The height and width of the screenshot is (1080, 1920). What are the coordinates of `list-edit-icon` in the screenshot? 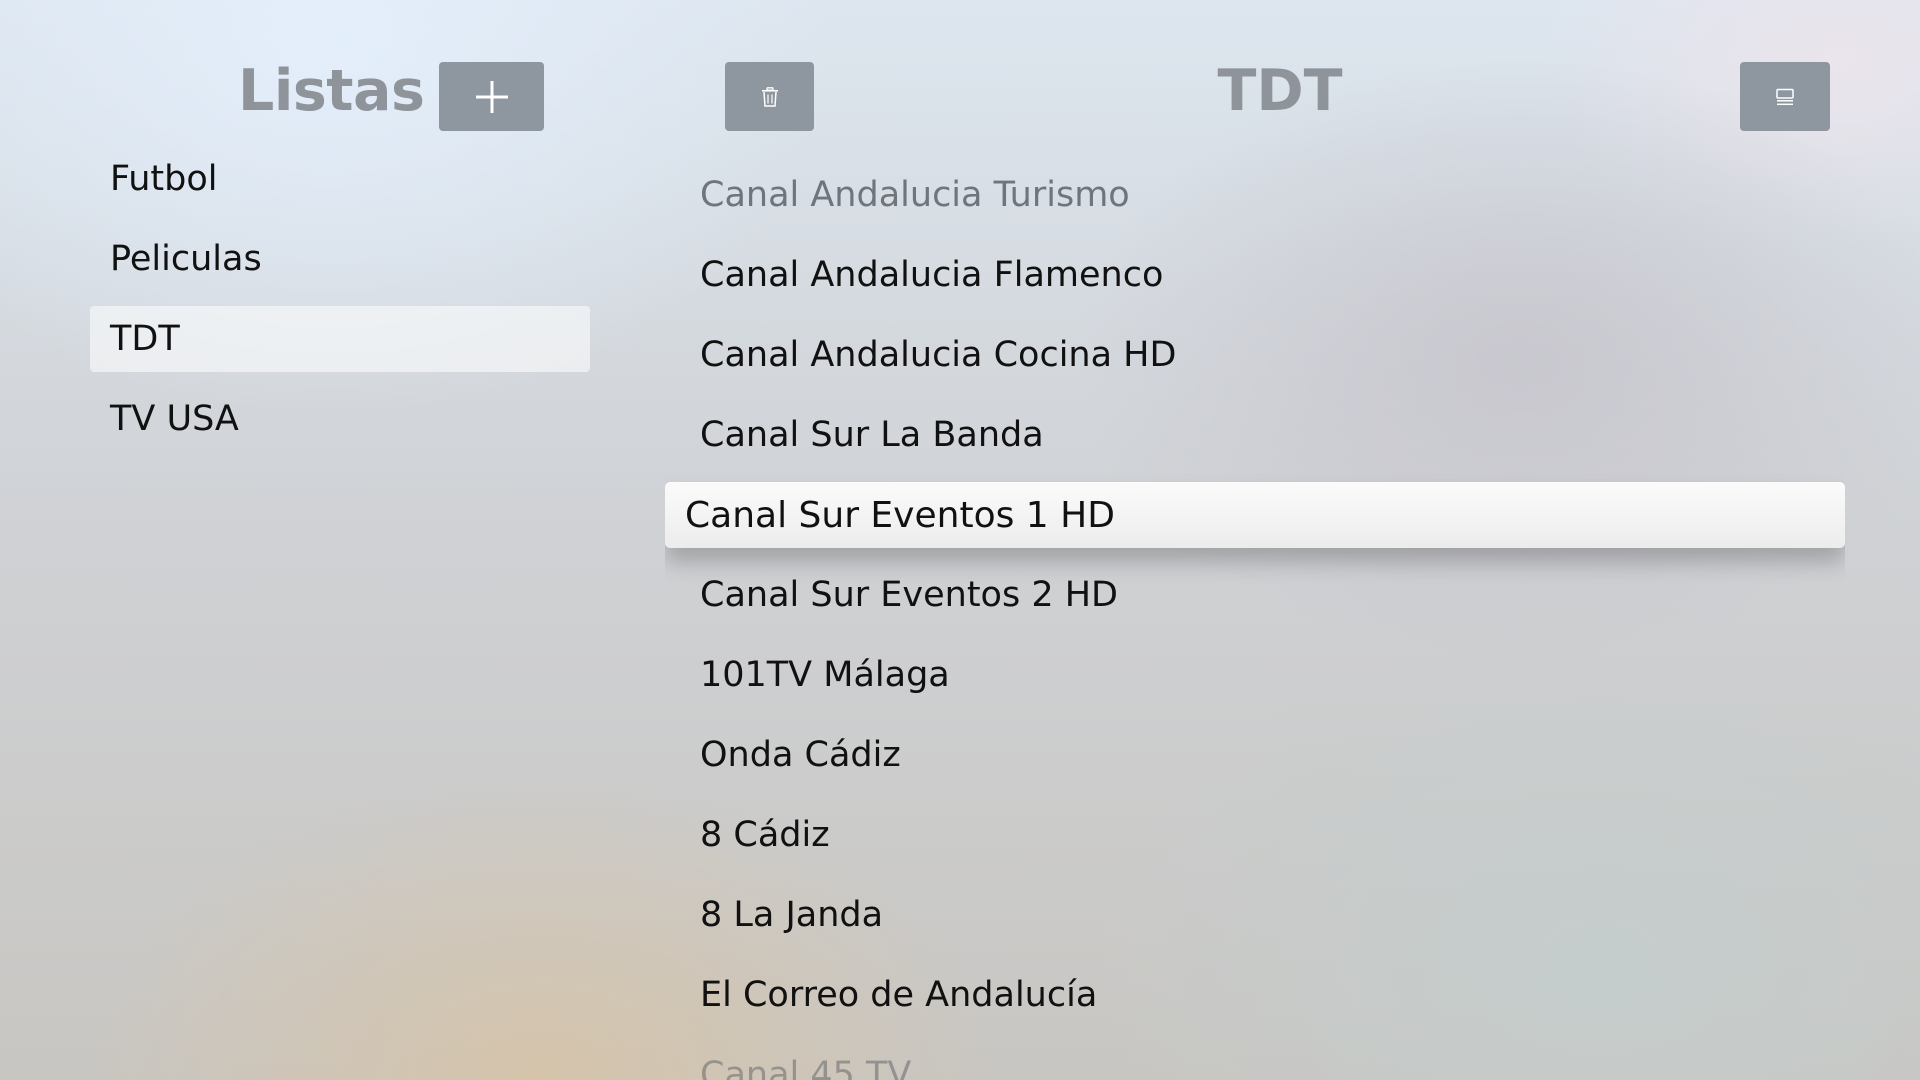 It's located at (1785, 96).